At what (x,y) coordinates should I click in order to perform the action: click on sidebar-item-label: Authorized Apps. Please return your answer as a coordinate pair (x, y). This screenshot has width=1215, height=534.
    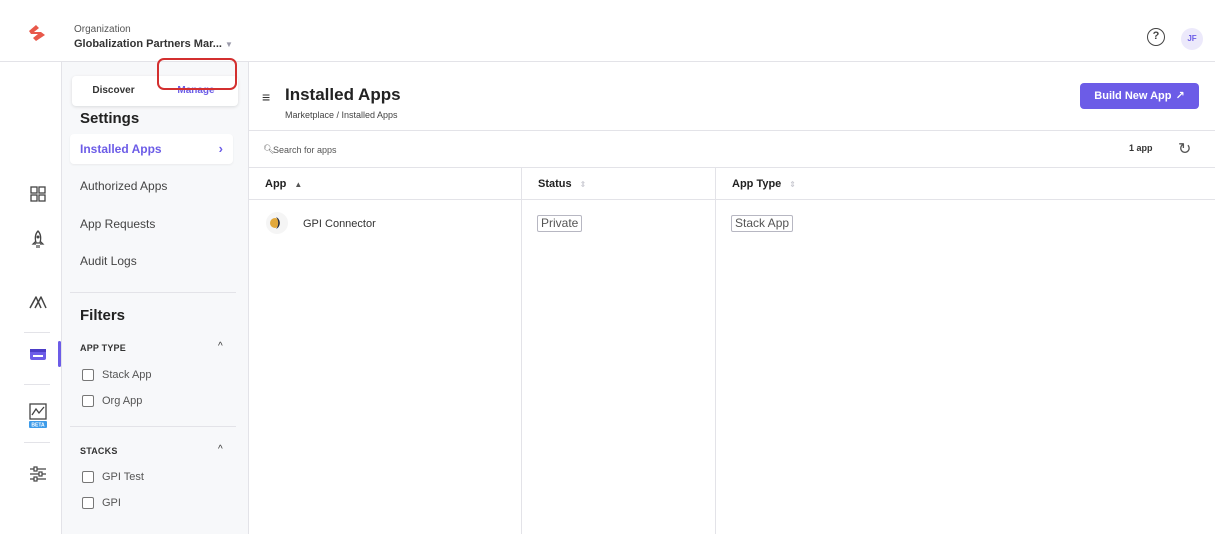
    Looking at the image, I should click on (124, 186).